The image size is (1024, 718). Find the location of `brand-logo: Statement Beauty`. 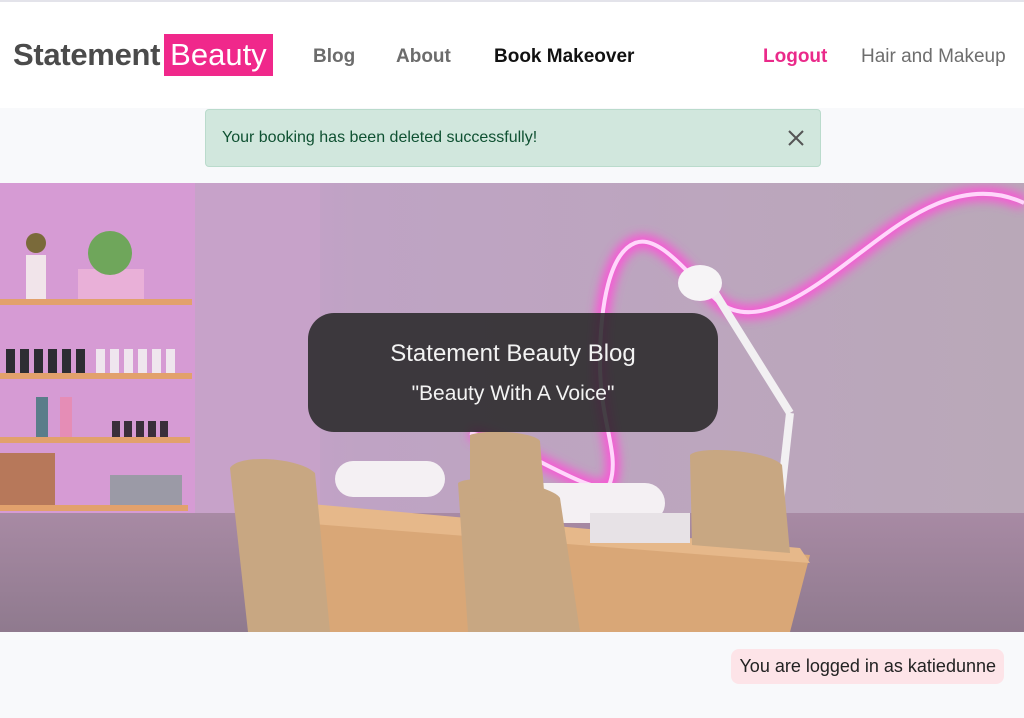

brand-logo: Statement Beauty is located at coordinates (143, 55).